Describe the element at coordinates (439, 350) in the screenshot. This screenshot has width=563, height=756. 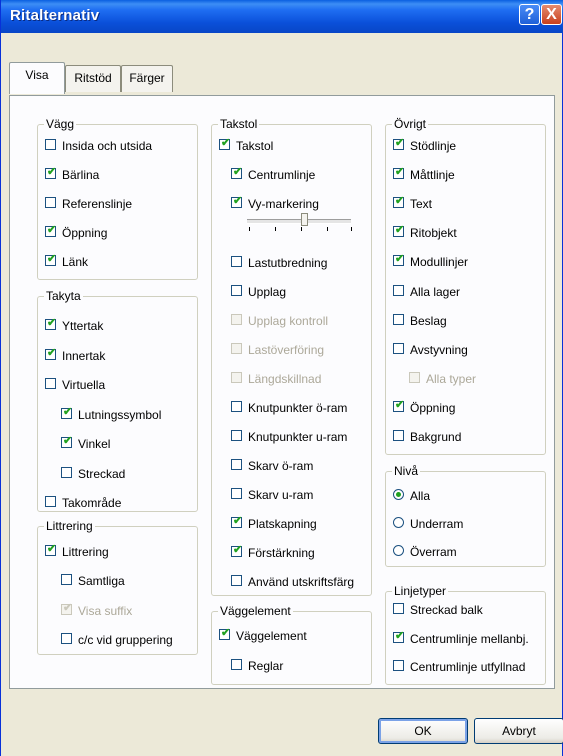
I see `checkbox-label: Avstyvning` at that location.